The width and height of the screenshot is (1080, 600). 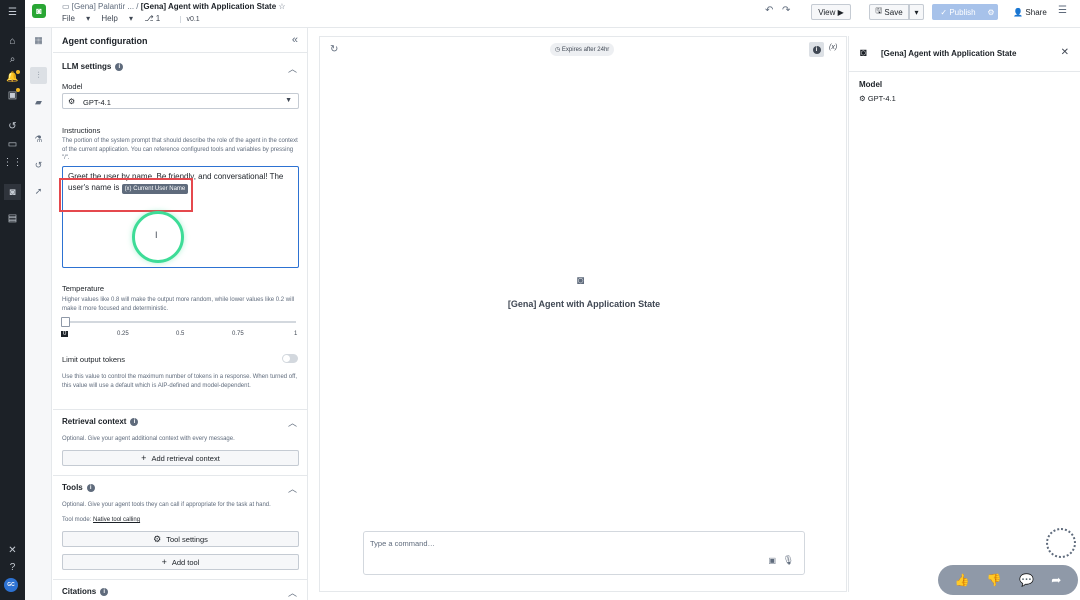 I want to click on section-divider, so click(x=180, y=579).